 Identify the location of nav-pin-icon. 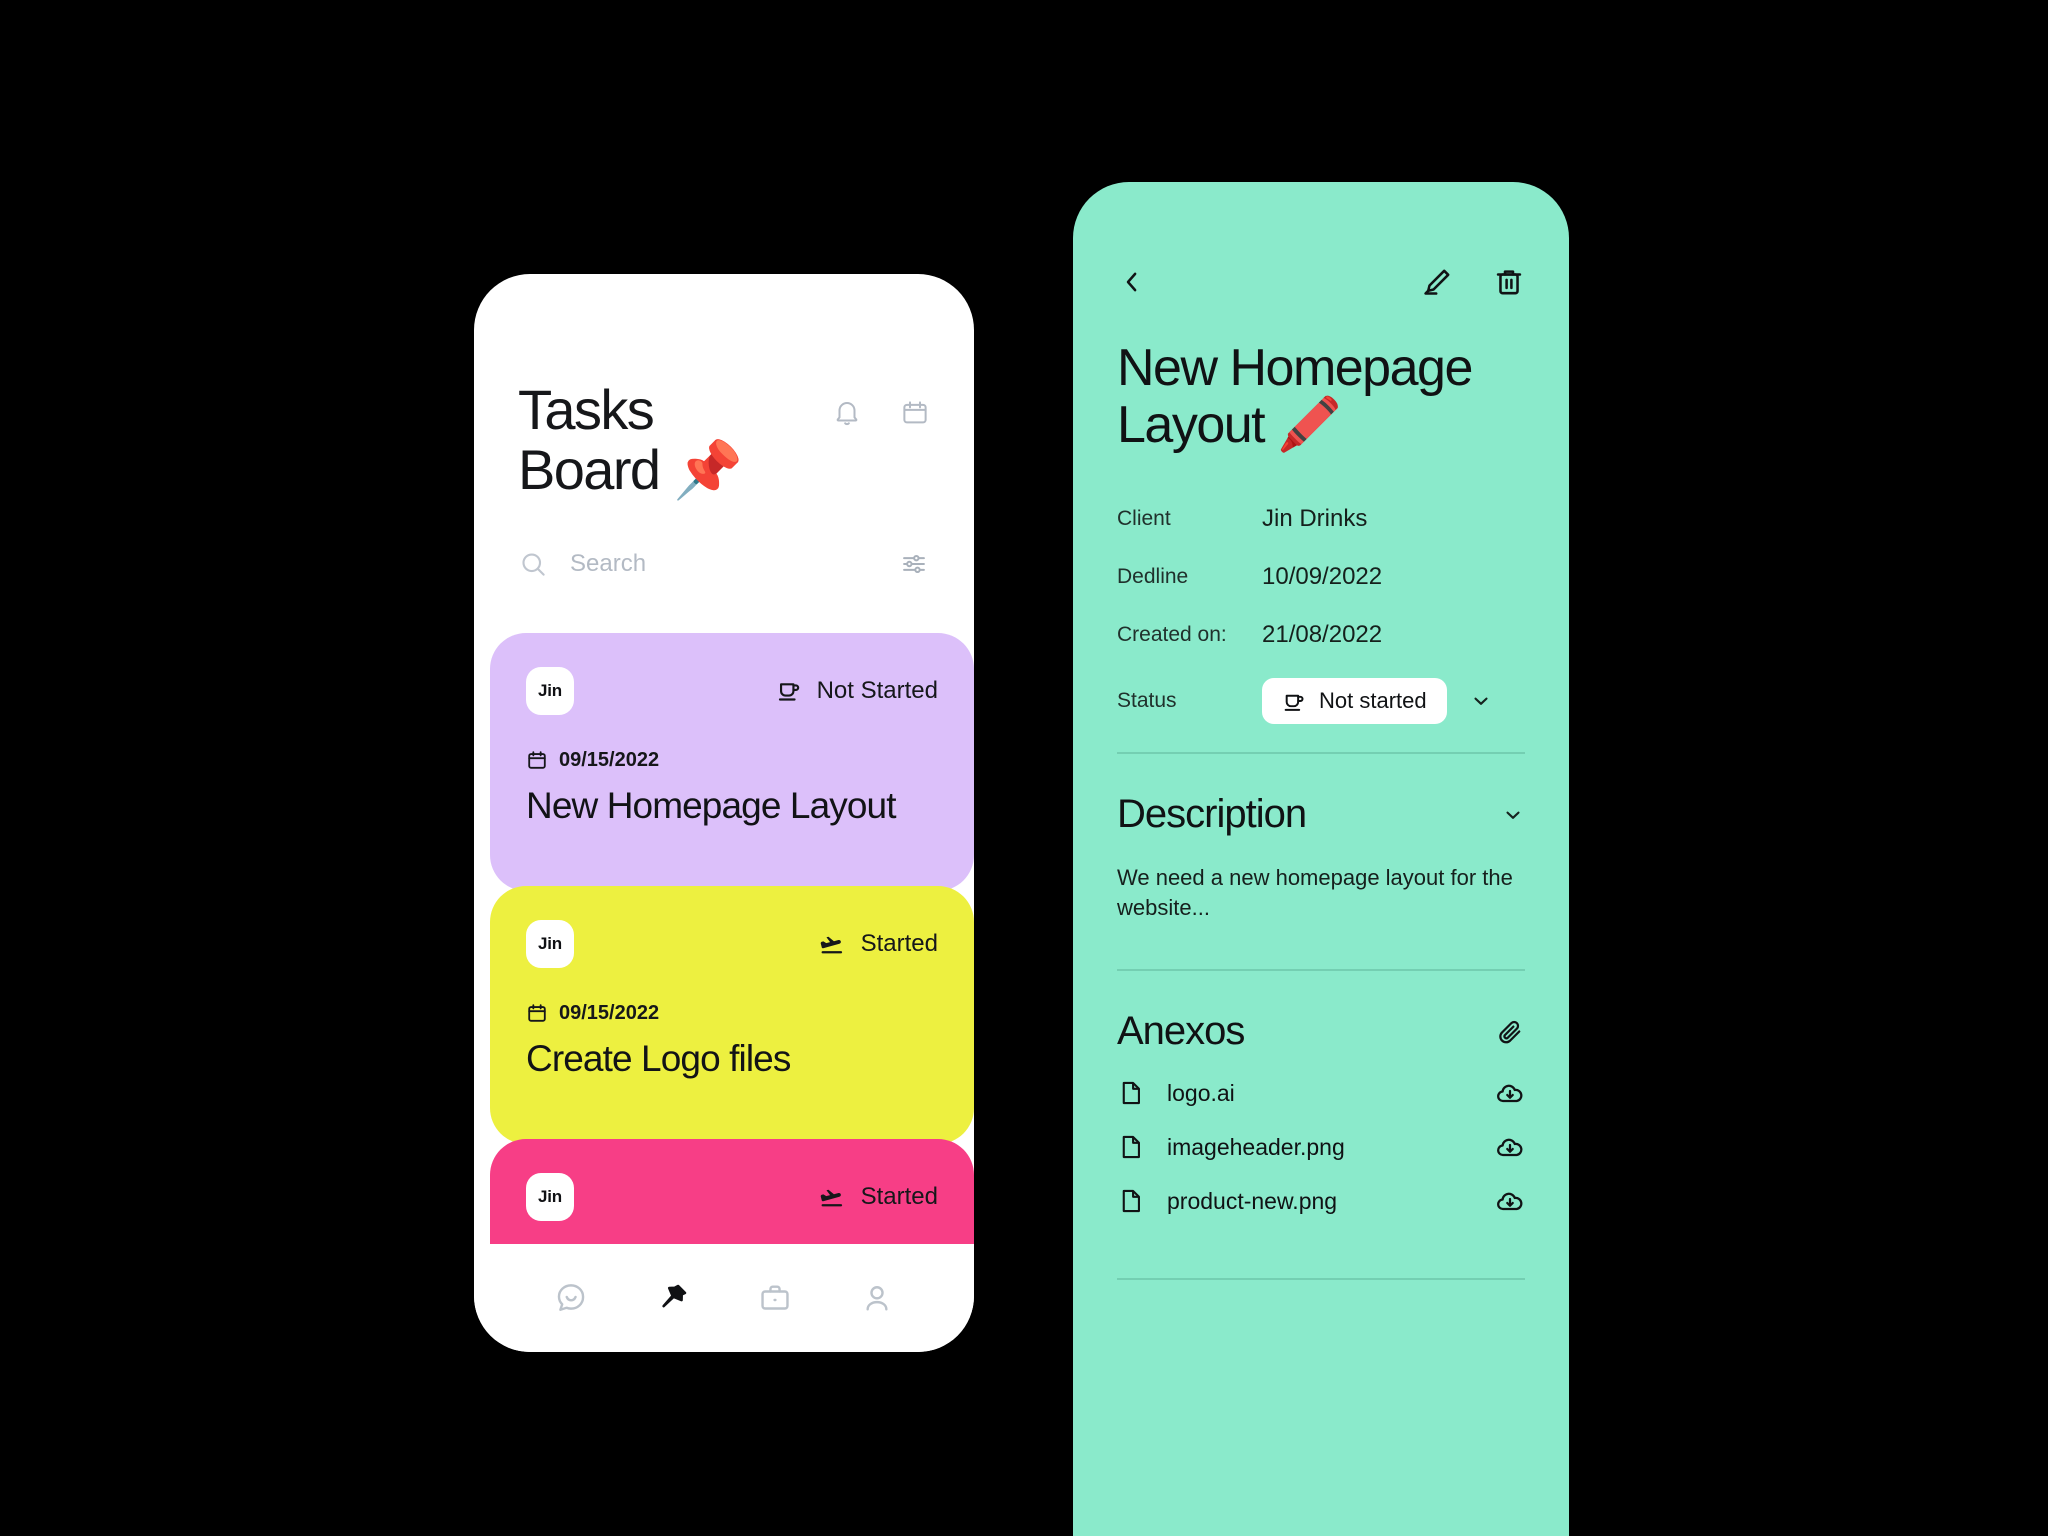
(673, 1298).